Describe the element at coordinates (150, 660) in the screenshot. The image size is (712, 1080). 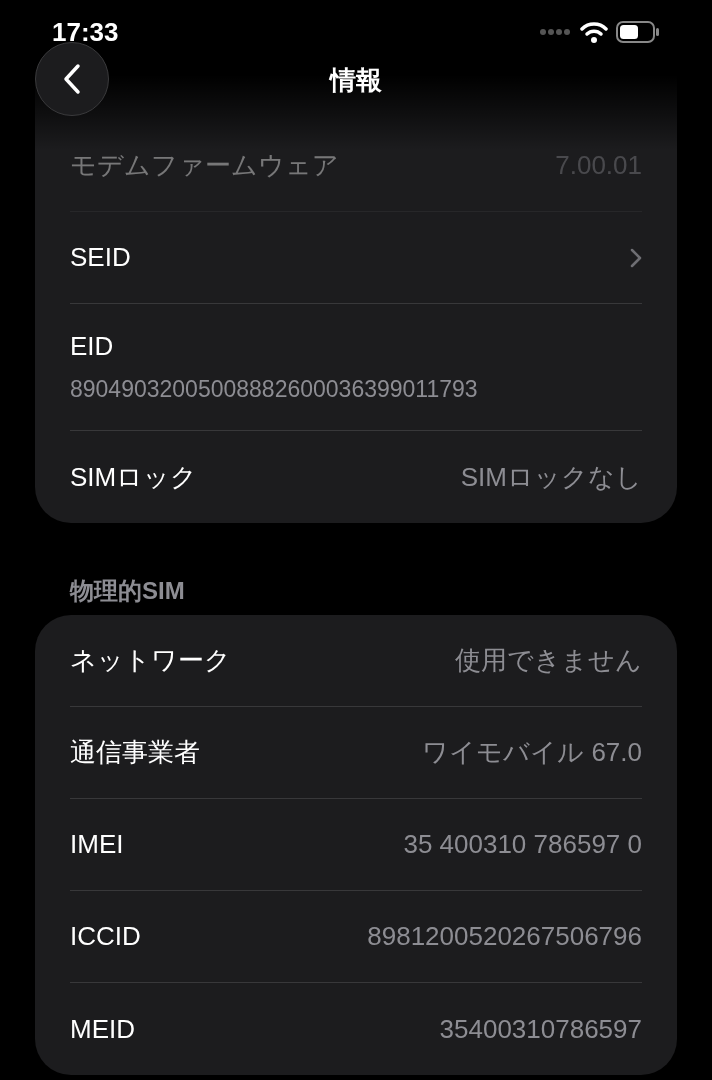
I see `row-label: ネットワーク` at that location.